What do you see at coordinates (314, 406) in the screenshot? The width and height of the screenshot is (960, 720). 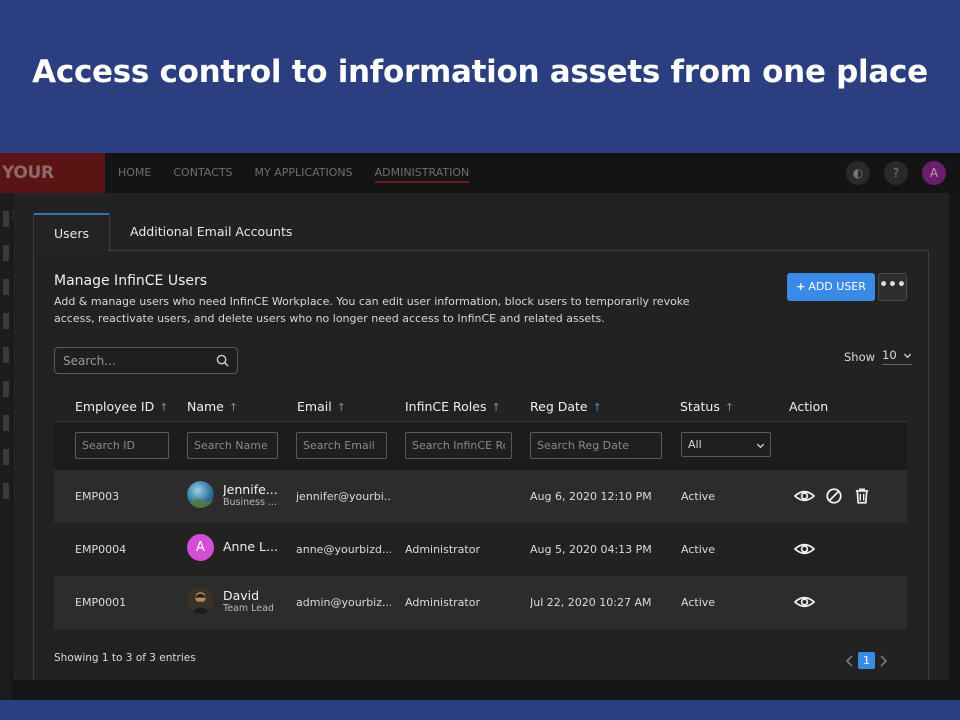 I see `col-email-label: Email` at bounding box center [314, 406].